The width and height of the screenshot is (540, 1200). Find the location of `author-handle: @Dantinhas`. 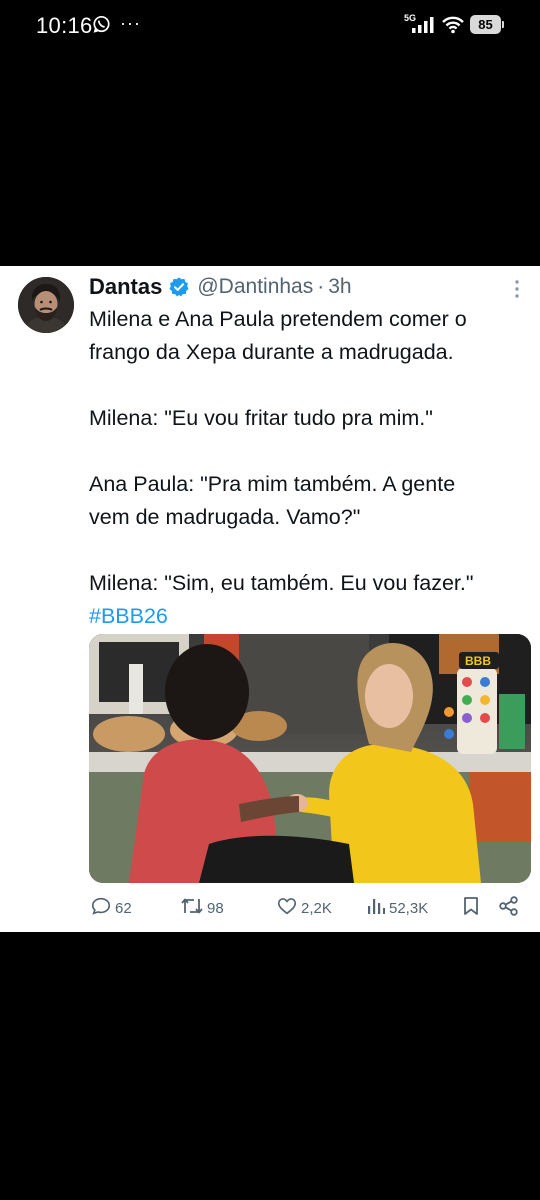

author-handle: @Dantinhas is located at coordinates (255, 287).